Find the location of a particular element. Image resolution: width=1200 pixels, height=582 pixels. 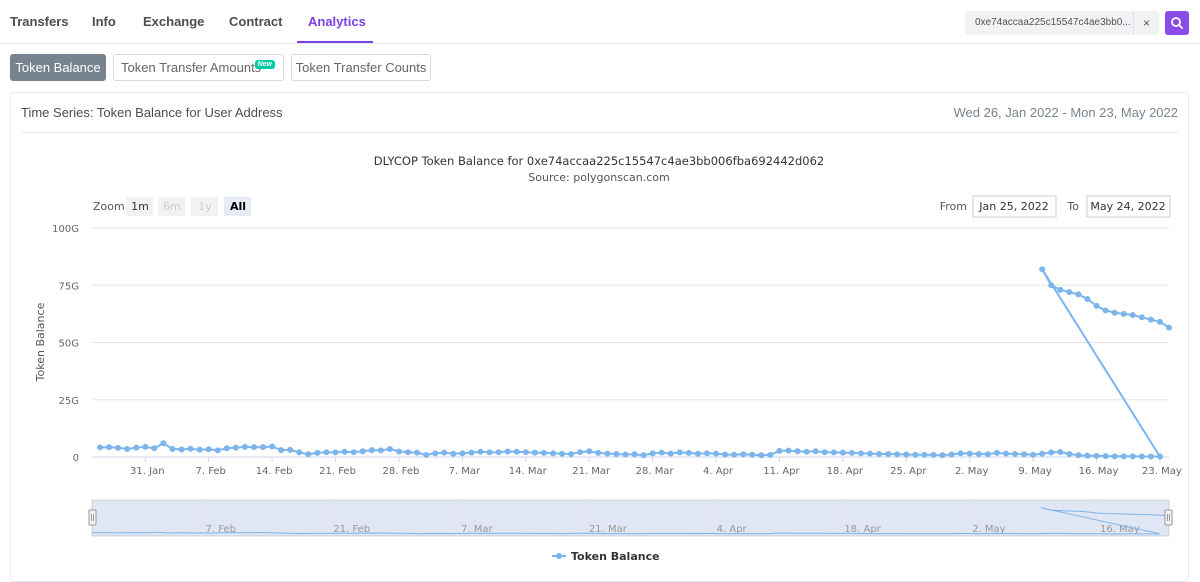

zoom-1m-button: 1m is located at coordinates (140, 206).